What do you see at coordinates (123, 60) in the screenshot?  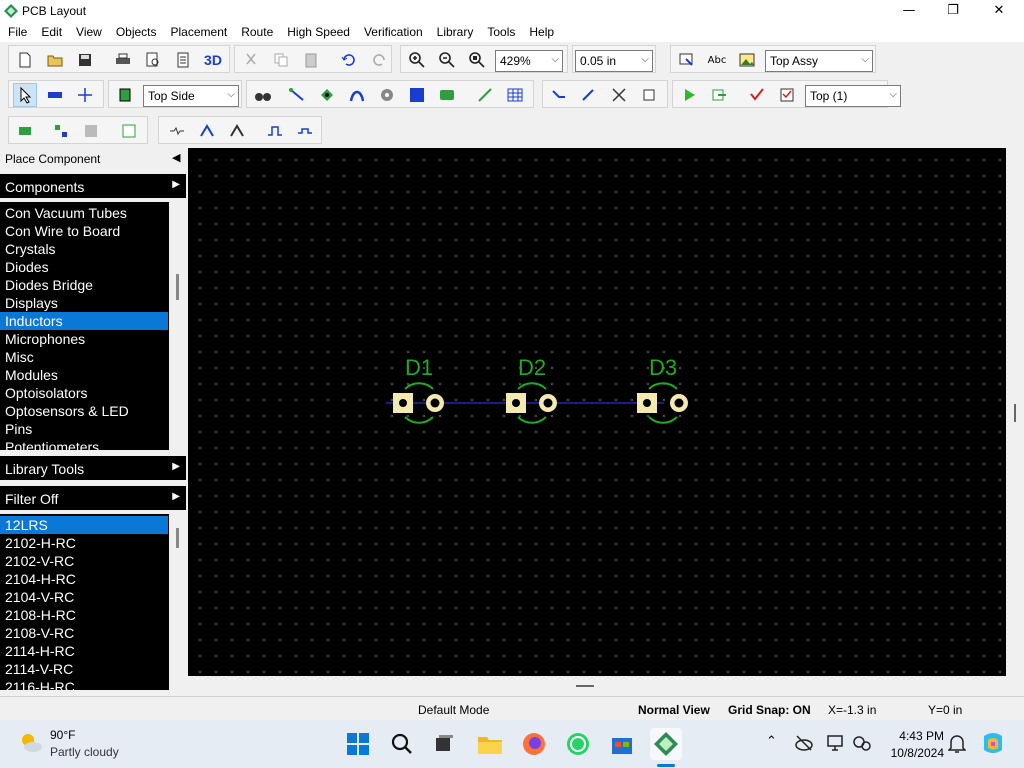 I see `print-icon` at bounding box center [123, 60].